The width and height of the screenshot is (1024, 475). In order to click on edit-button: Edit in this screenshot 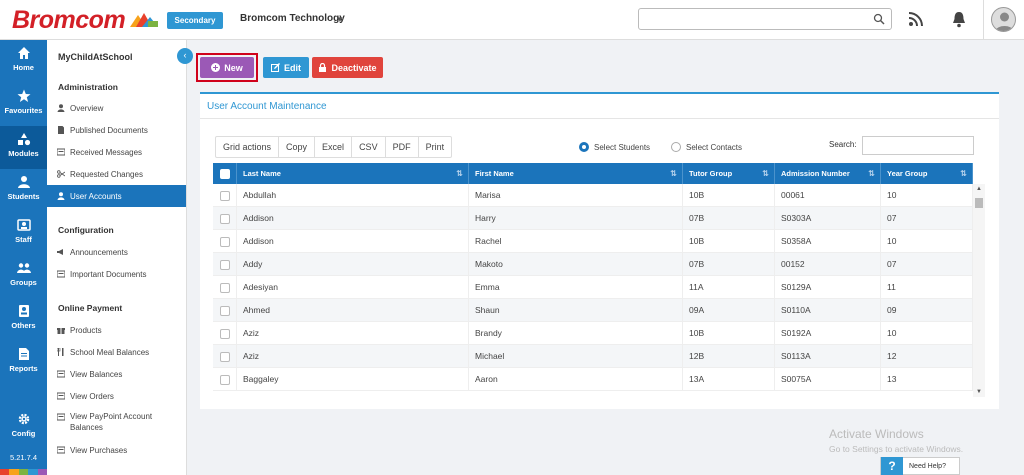, I will do `click(286, 67)`.